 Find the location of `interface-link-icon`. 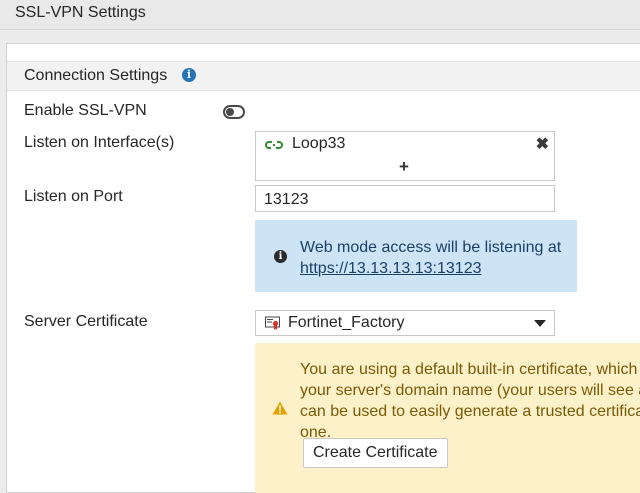

interface-link-icon is located at coordinates (274, 146).